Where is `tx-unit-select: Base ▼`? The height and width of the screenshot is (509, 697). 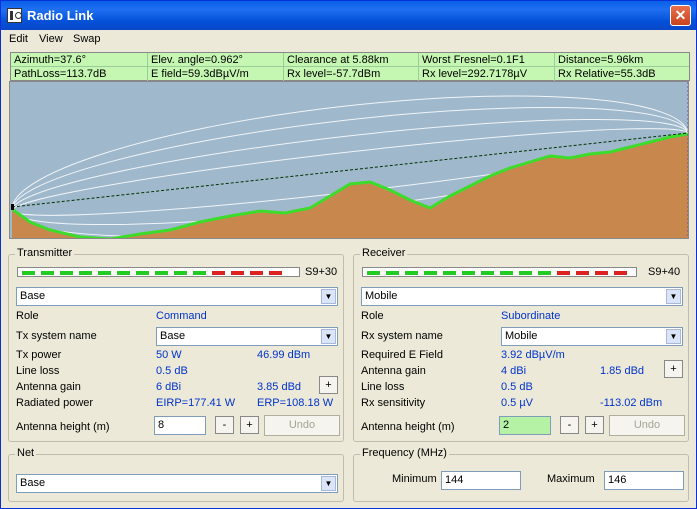 tx-unit-select: Base ▼ is located at coordinates (177, 296).